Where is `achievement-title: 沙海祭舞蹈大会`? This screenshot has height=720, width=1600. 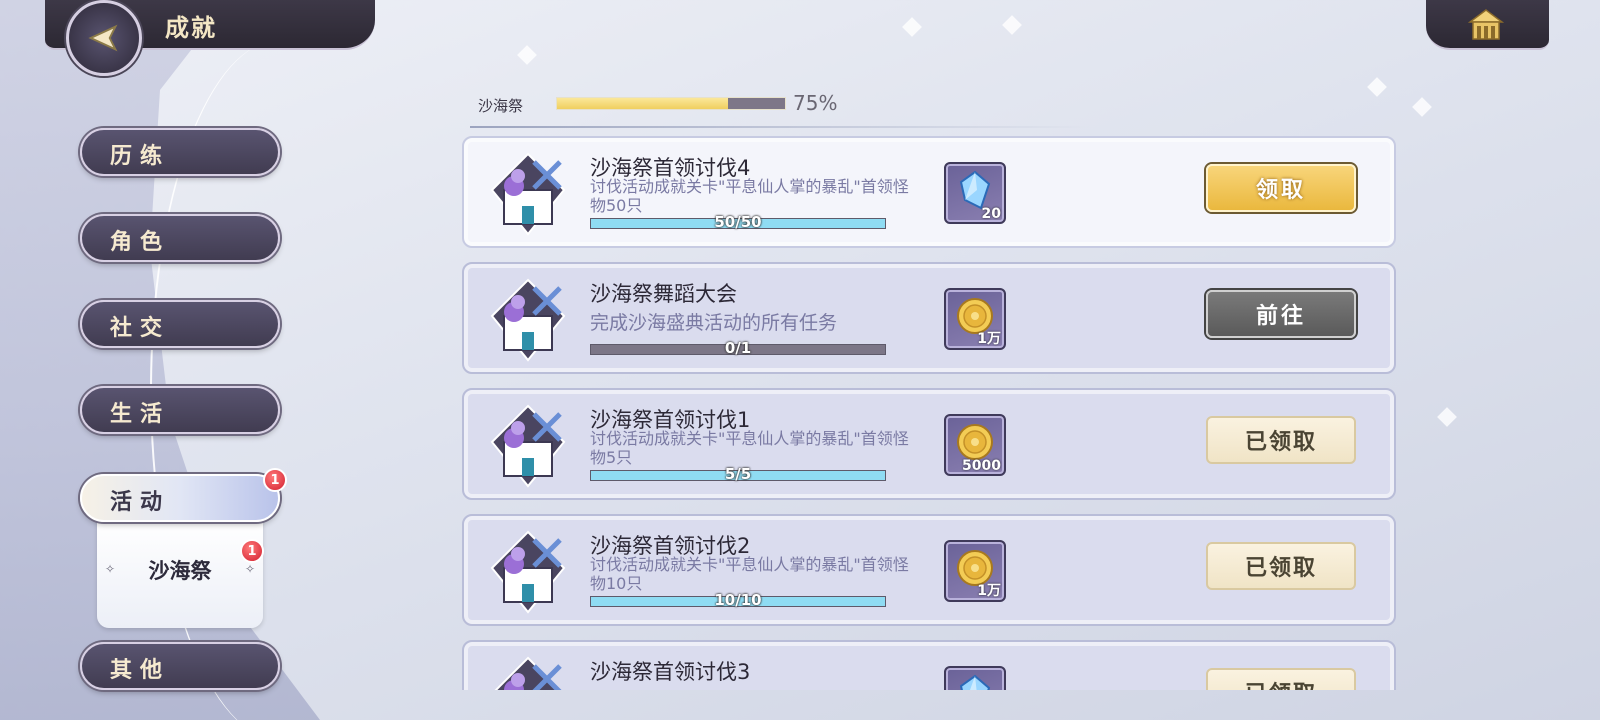
achievement-title: 沙海祭舞蹈大会 is located at coordinates (663, 294).